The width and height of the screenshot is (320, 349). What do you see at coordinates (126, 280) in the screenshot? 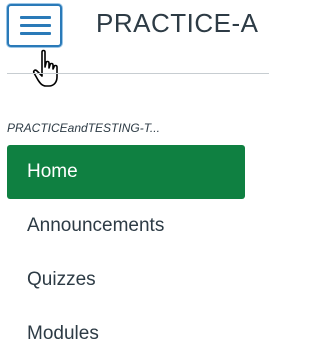
I see `nav-item-quizzes: Quizzes` at bounding box center [126, 280].